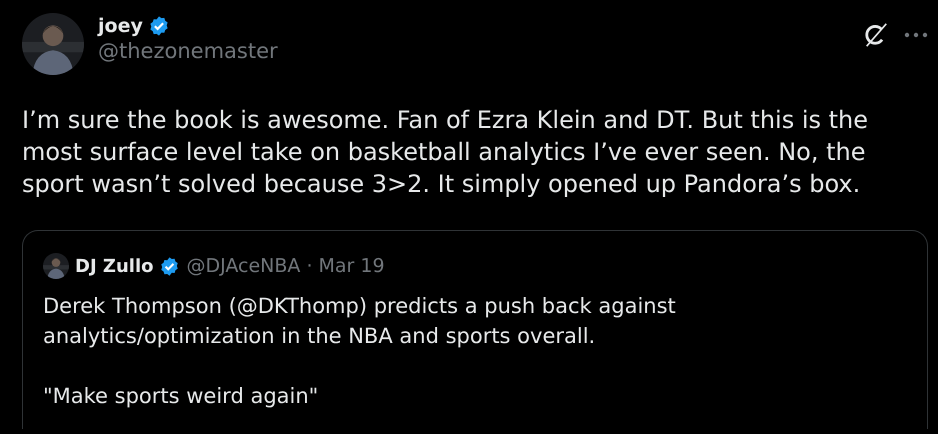 This screenshot has width=938, height=434. Describe the element at coordinates (188, 51) in the screenshot. I see `author-handle: @thezonemaster` at that location.